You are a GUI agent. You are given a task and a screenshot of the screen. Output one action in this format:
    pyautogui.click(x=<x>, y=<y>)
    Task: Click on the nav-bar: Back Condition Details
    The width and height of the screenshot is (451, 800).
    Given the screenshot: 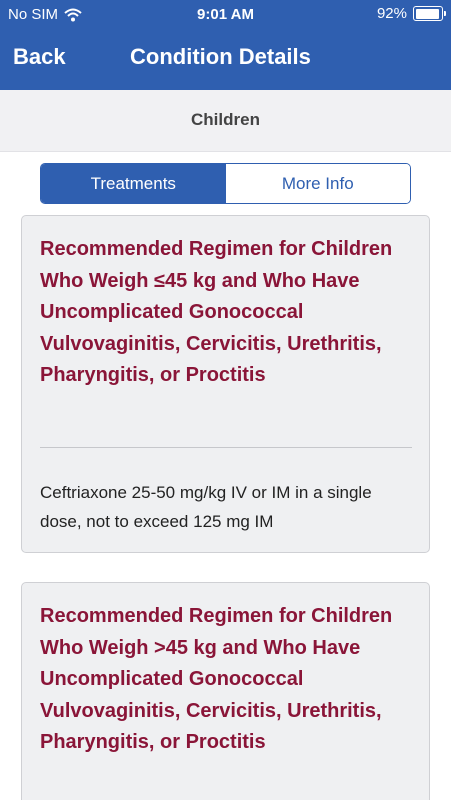 What is the action you would take?
    pyautogui.click(x=225, y=60)
    